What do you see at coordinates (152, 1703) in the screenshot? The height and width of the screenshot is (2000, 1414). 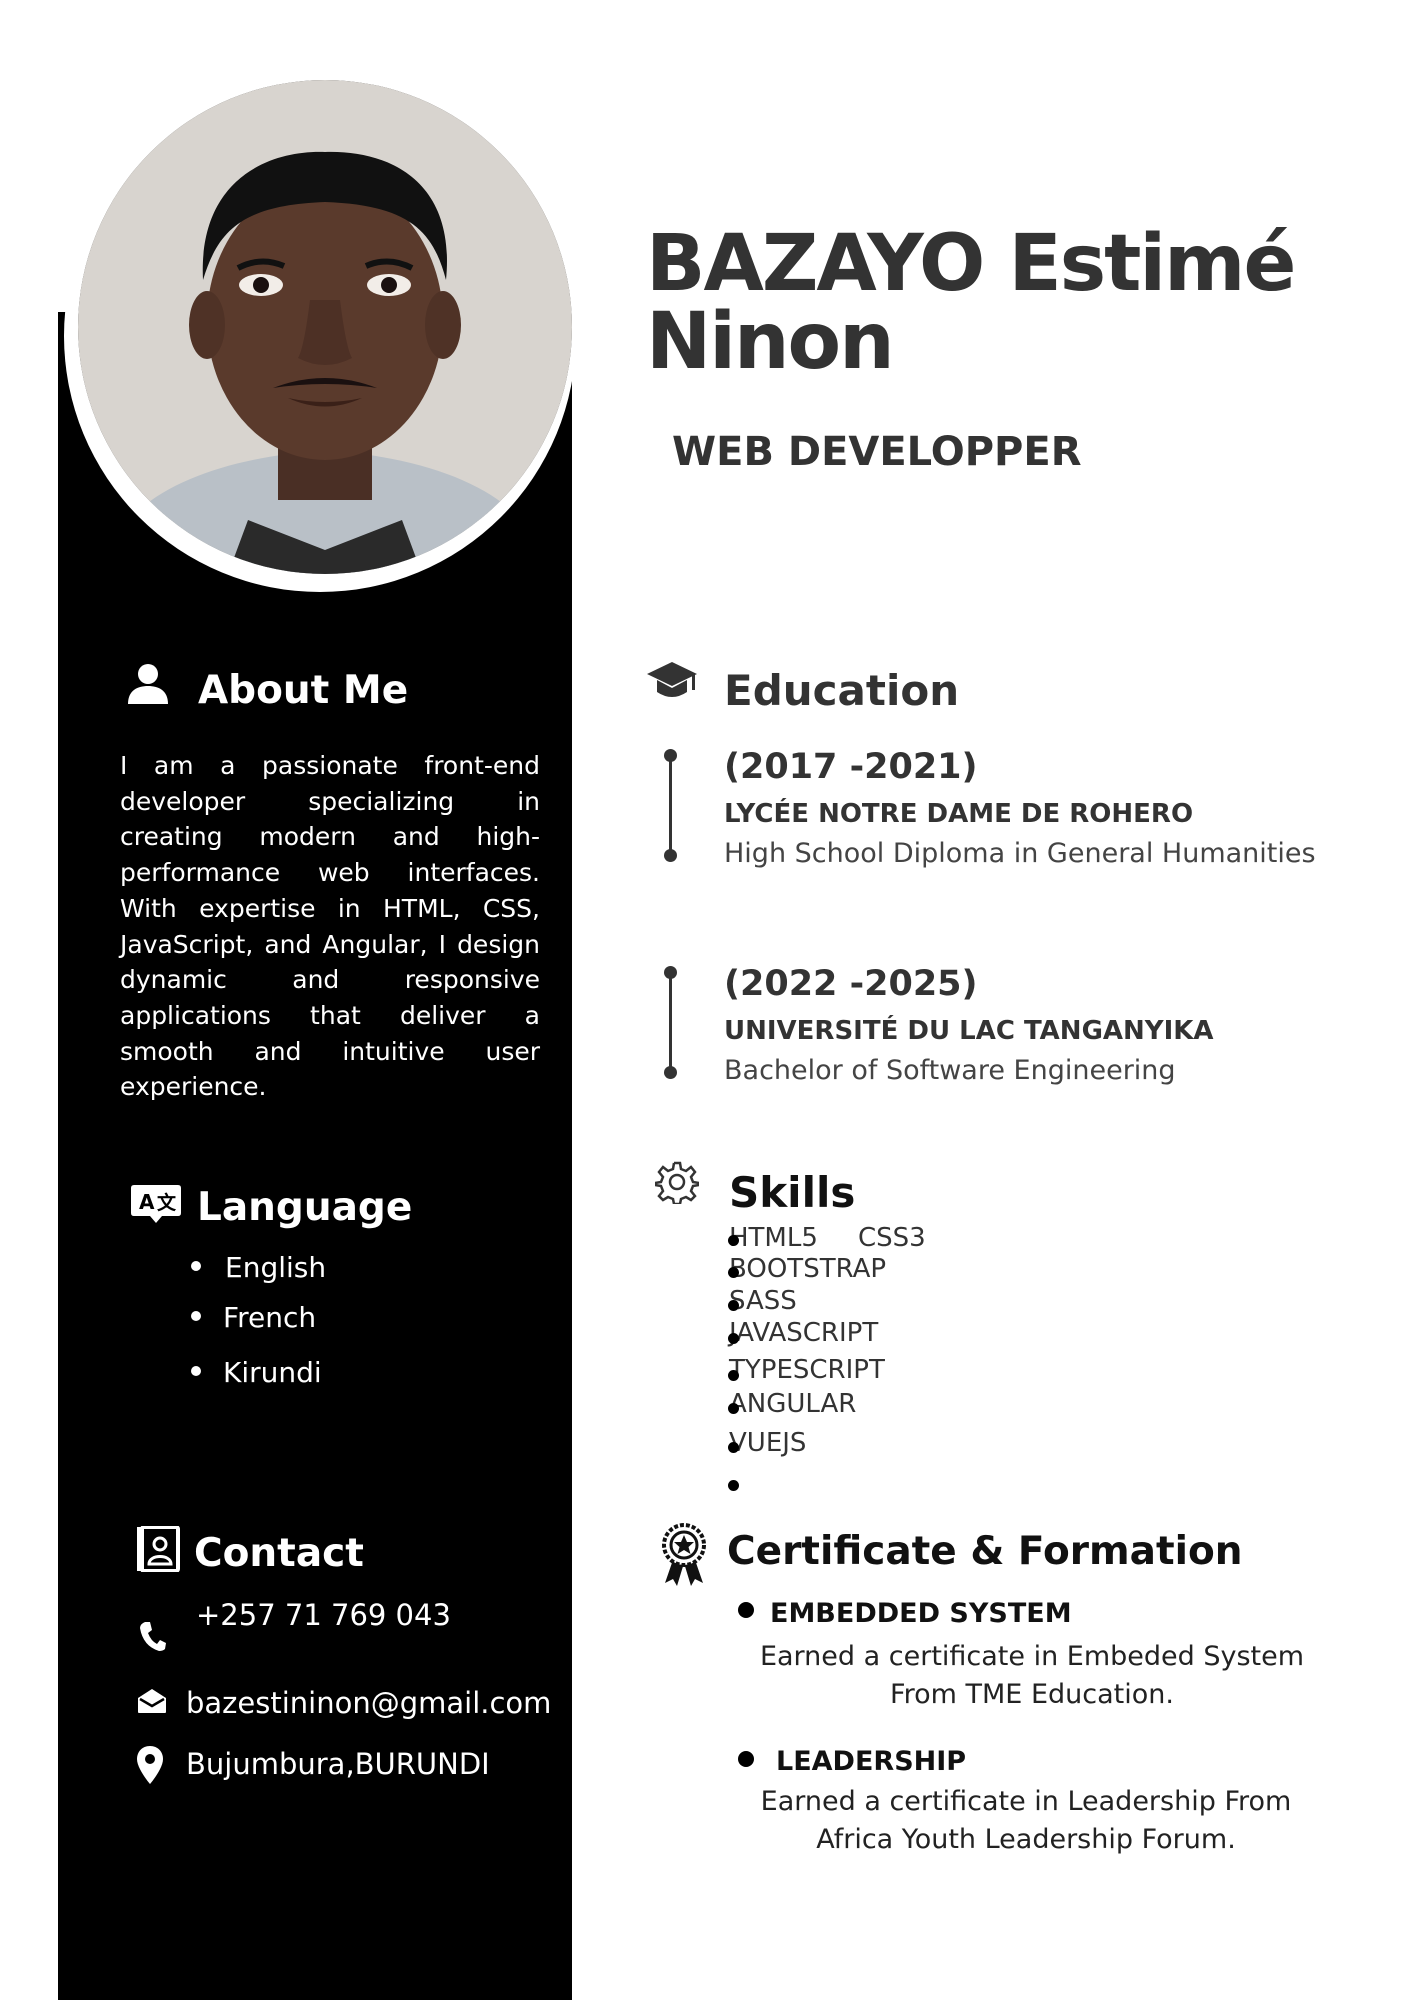 I see `envelope-icon` at bounding box center [152, 1703].